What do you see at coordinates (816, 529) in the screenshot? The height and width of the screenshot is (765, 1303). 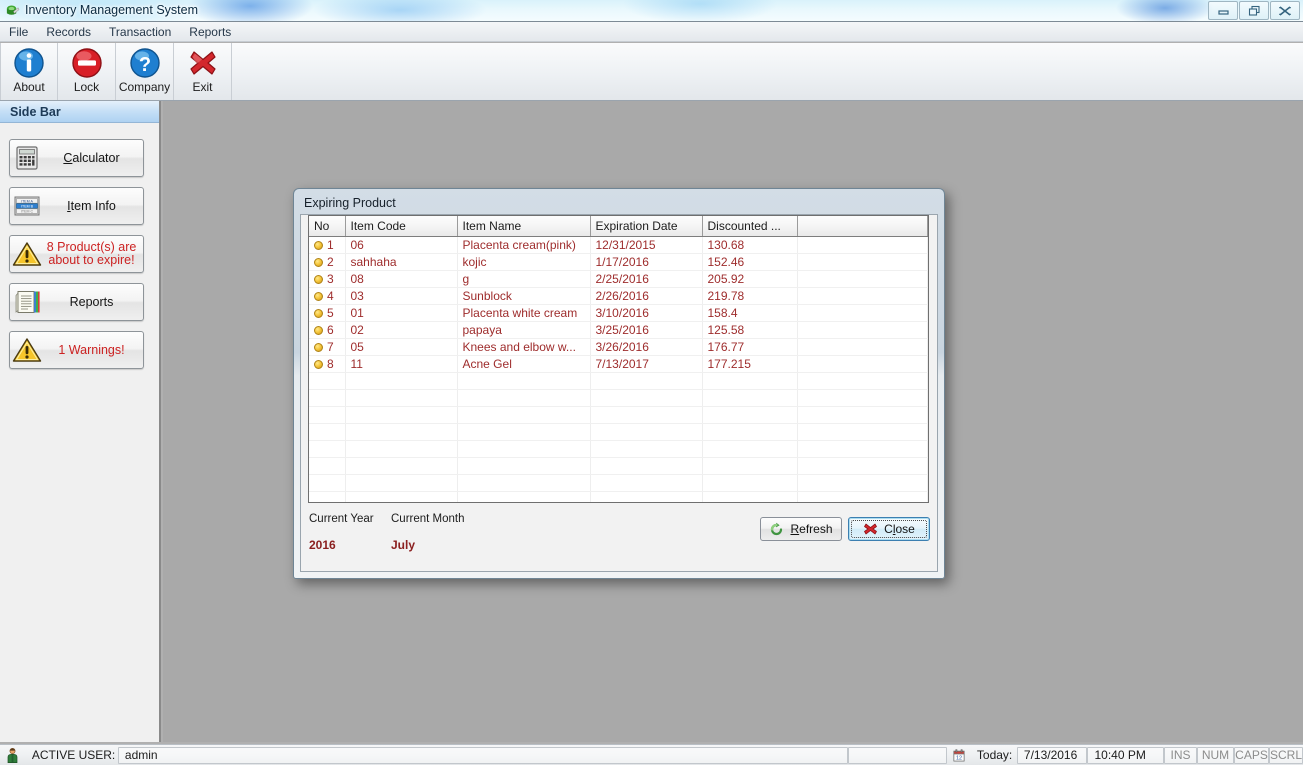 I see `refresh-label-rest: efresh` at bounding box center [816, 529].